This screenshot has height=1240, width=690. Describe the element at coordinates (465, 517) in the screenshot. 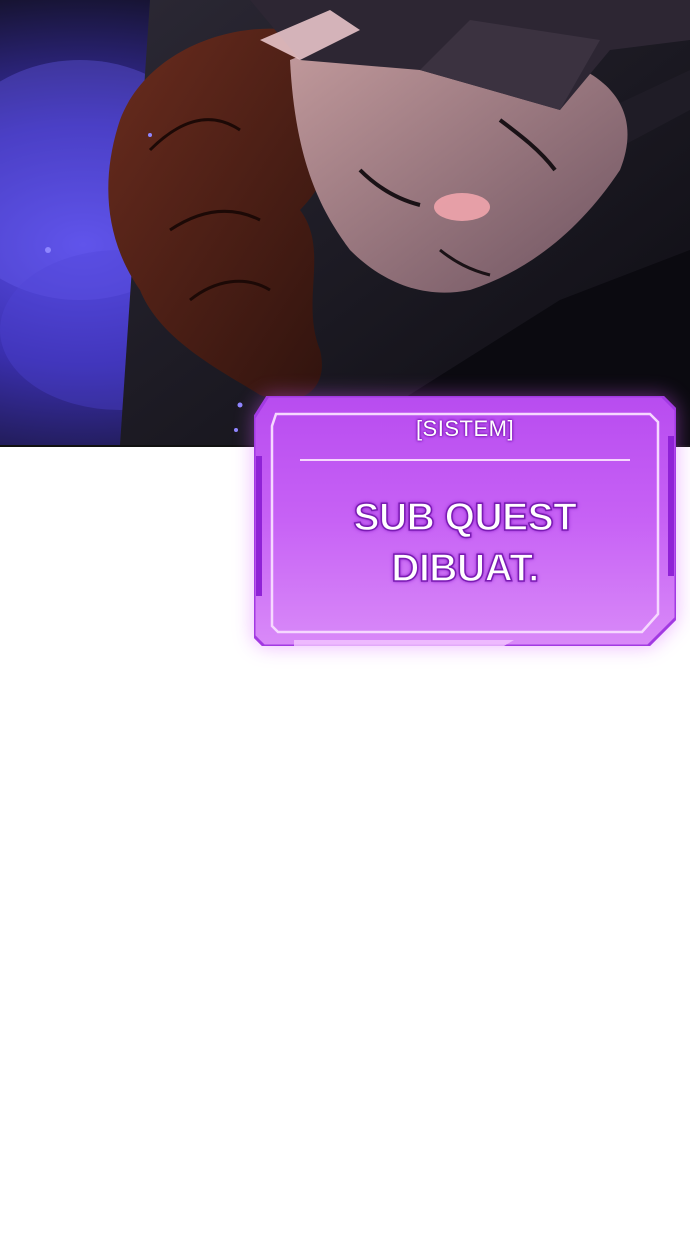

I see `system-message-line1: SUB QUEST` at that location.